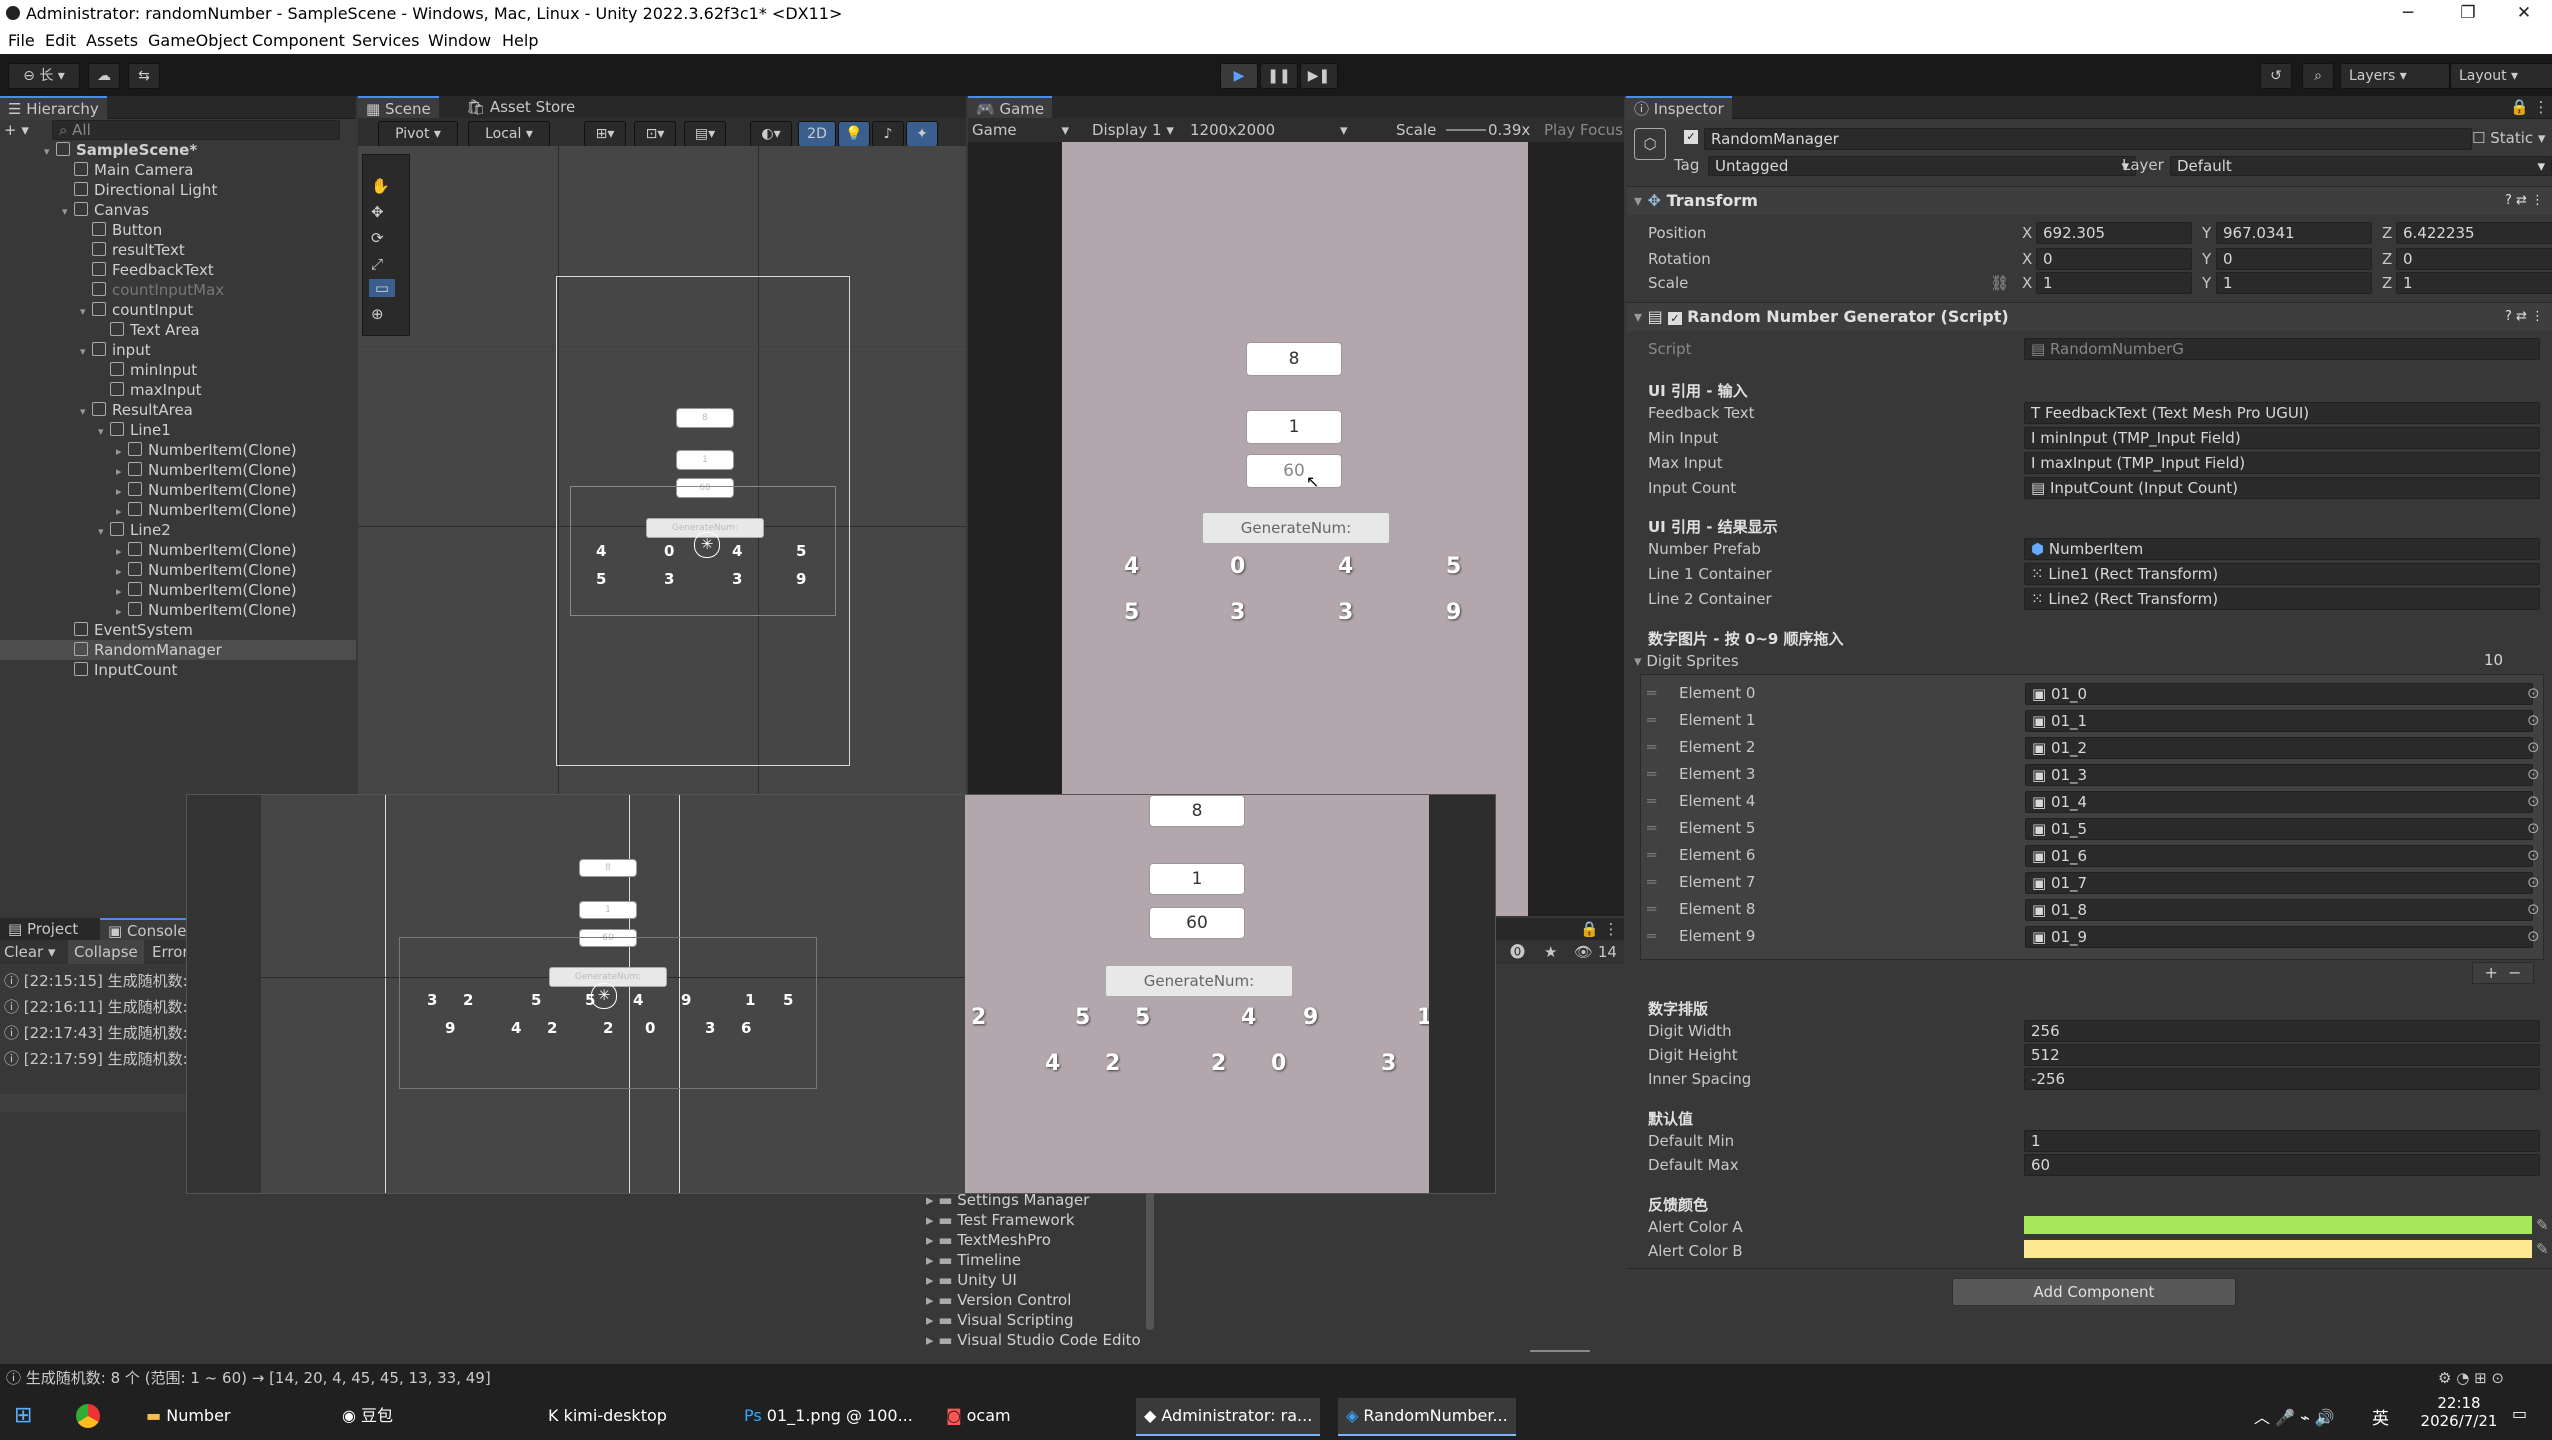 The height and width of the screenshot is (1440, 2552). Describe the element at coordinates (2278, 1249) in the screenshot. I see `alert-color-b-swatch` at that location.